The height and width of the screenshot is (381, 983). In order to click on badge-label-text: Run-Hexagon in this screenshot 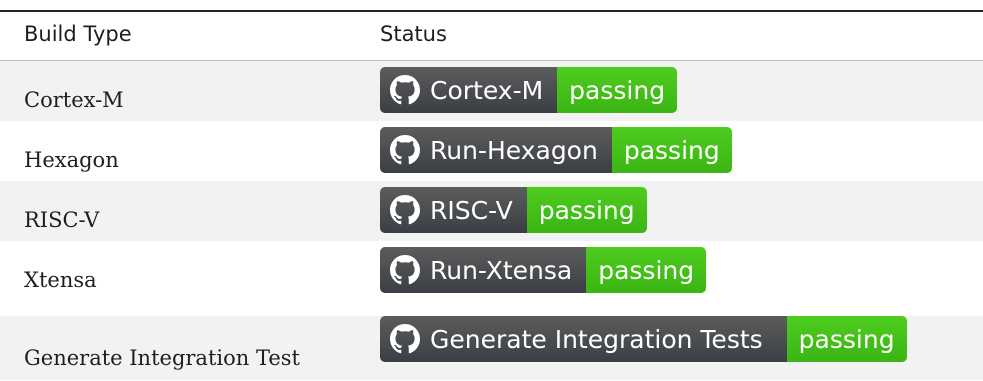, I will do `click(514, 150)`.